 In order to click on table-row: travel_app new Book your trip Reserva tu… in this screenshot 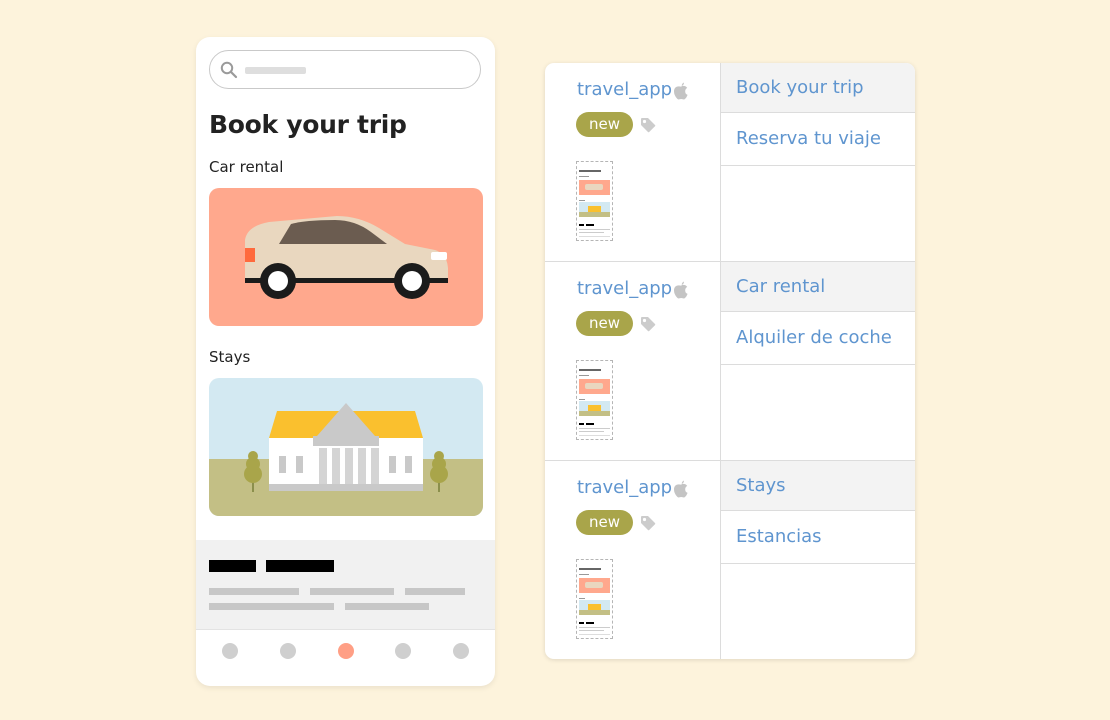, I will do `click(730, 162)`.